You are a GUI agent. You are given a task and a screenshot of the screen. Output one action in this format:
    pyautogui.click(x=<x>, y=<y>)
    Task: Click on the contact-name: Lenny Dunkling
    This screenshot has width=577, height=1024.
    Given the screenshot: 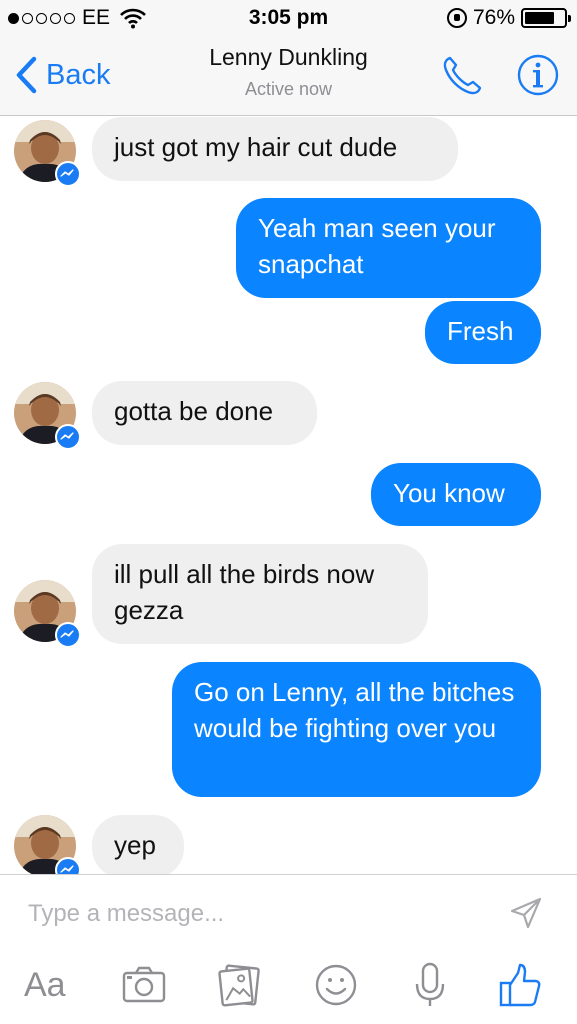 What is the action you would take?
    pyautogui.click(x=288, y=57)
    